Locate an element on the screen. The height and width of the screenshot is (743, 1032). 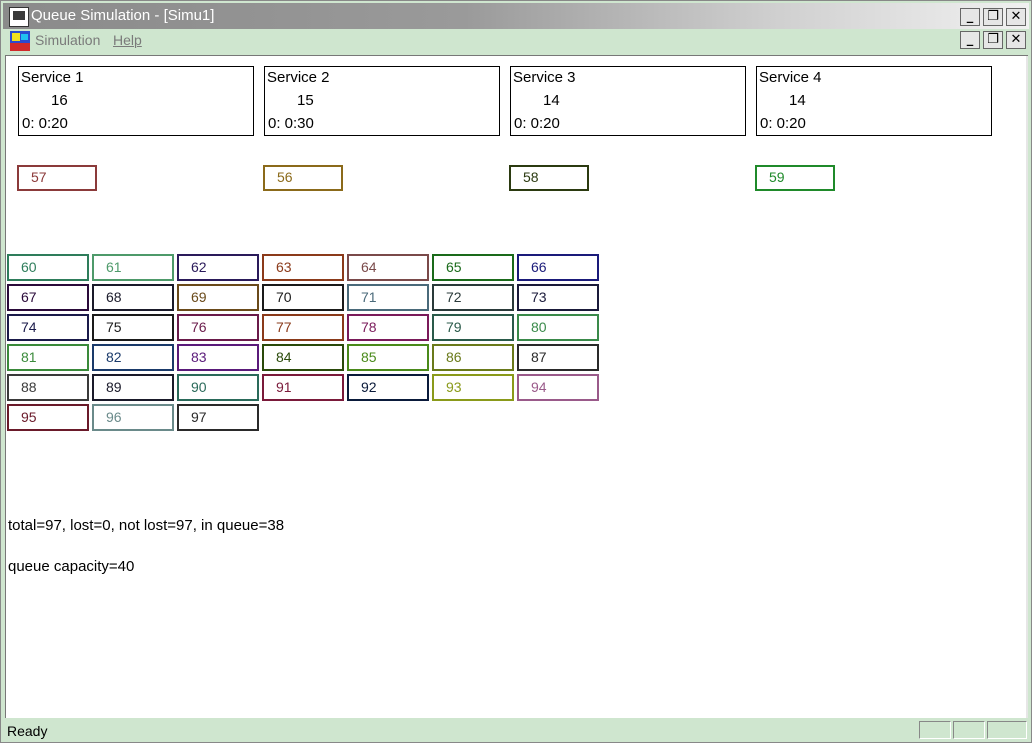
serving-customer-4: 59 is located at coordinates (795, 178).